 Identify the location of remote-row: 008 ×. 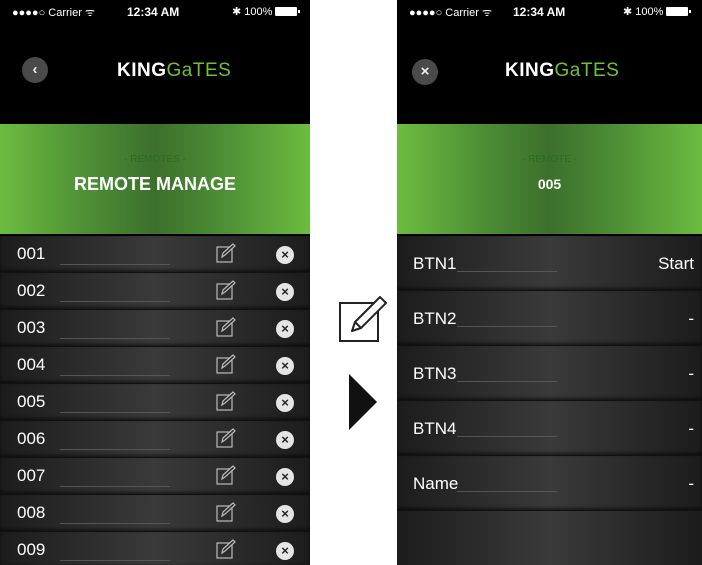
(155, 513).